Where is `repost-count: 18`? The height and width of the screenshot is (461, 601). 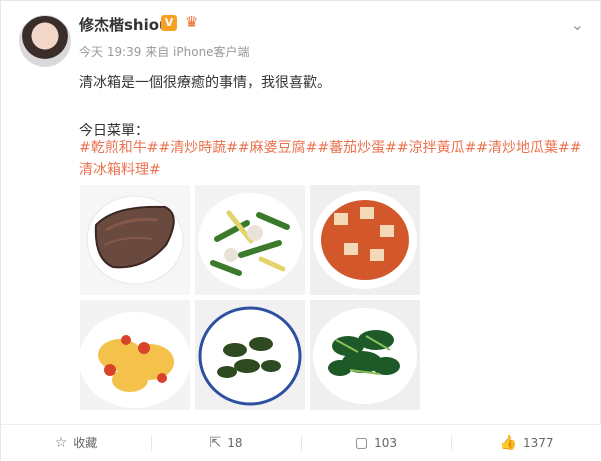
repost-count: 18 is located at coordinates (235, 443).